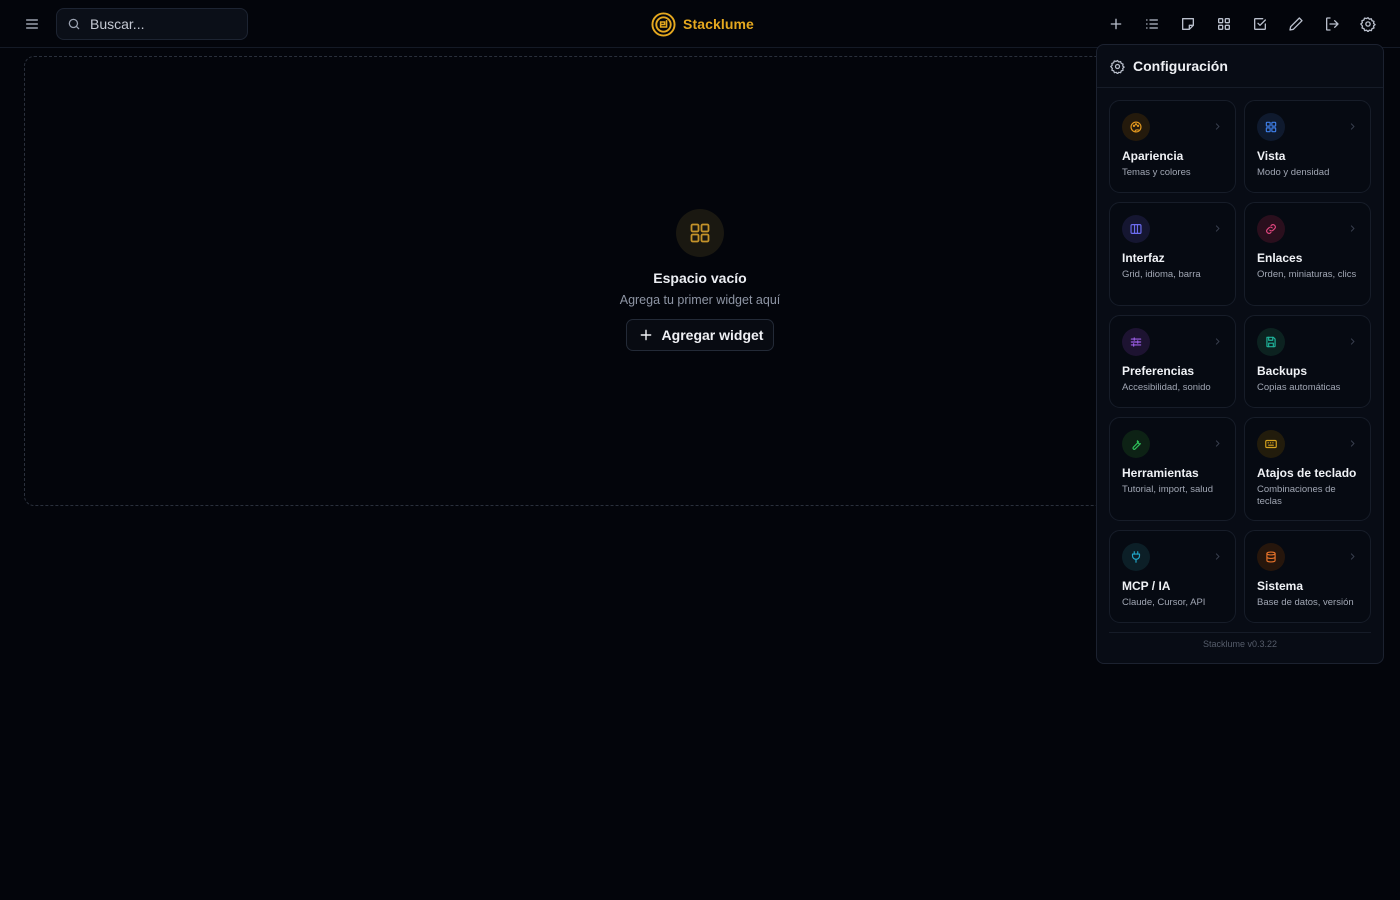  I want to click on settings-header: Configuración, so click(1240, 66).